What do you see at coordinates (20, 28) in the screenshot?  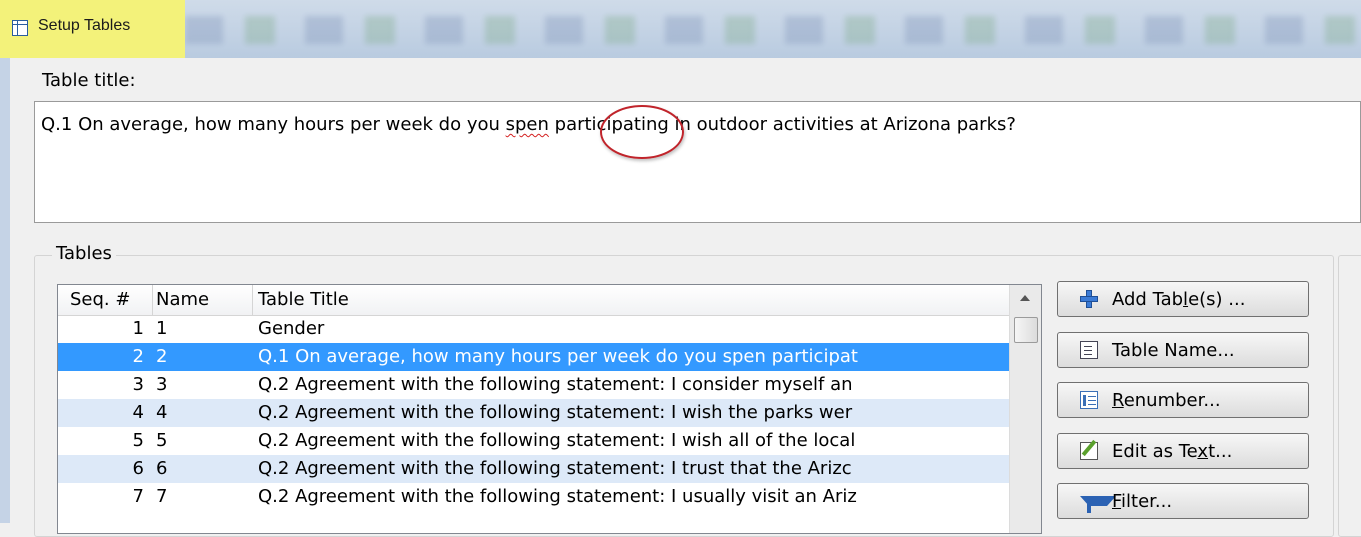 I see `table-icon` at bounding box center [20, 28].